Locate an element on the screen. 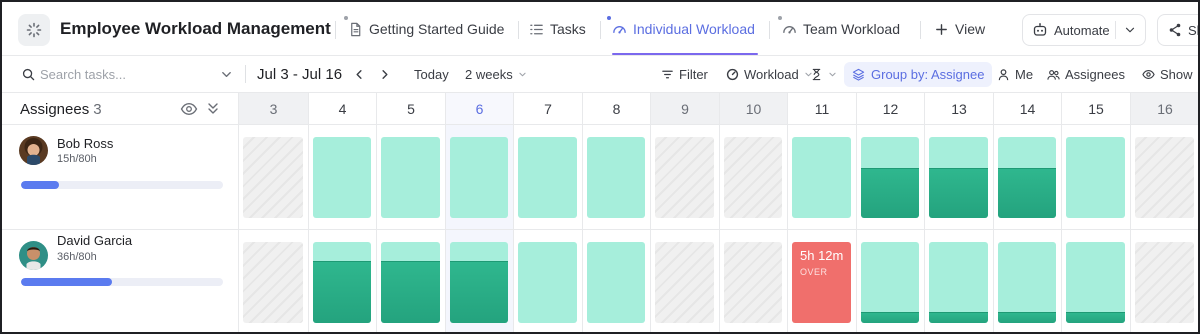  users-icon is located at coordinates (1053, 75).